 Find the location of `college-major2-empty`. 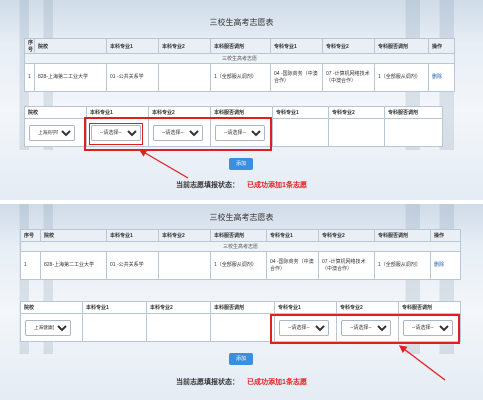

college-major2-empty is located at coordinates (356, 132).